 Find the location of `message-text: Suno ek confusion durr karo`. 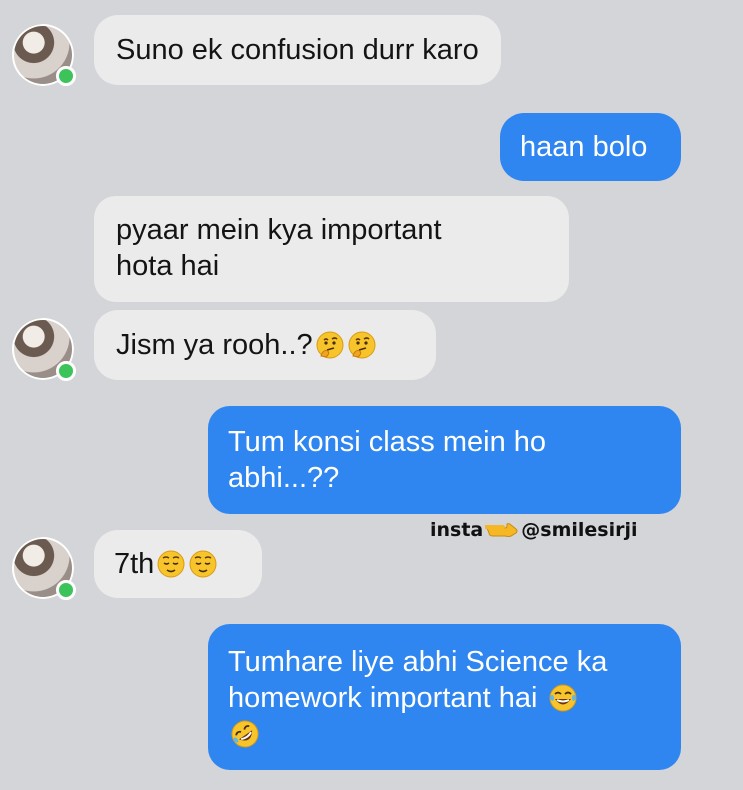

message-text: Suno ek confusion durr karo is located at coordinates (297, 50).